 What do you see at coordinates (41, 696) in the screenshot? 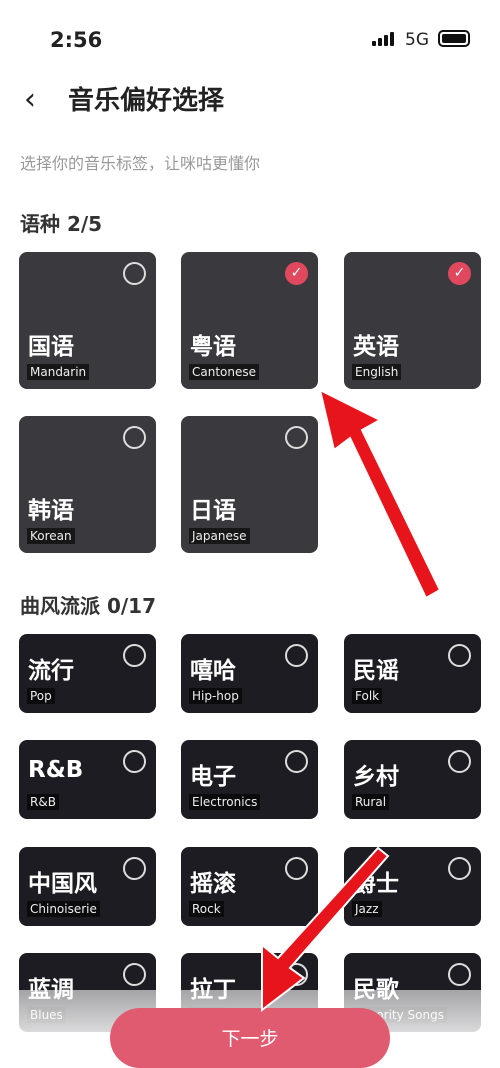
I see `tag-english-name: Pop` at bounding box center [41, 696].